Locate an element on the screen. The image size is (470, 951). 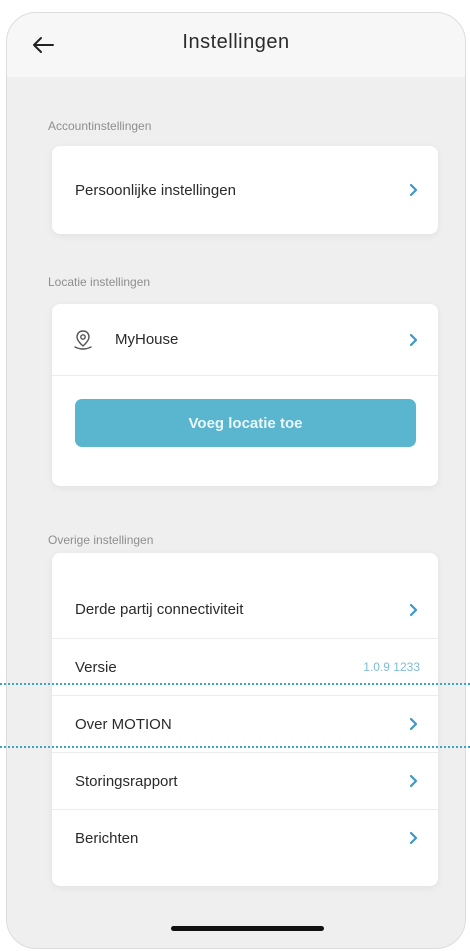
top-bar: Instellingen is located at coordinates (236, 45).